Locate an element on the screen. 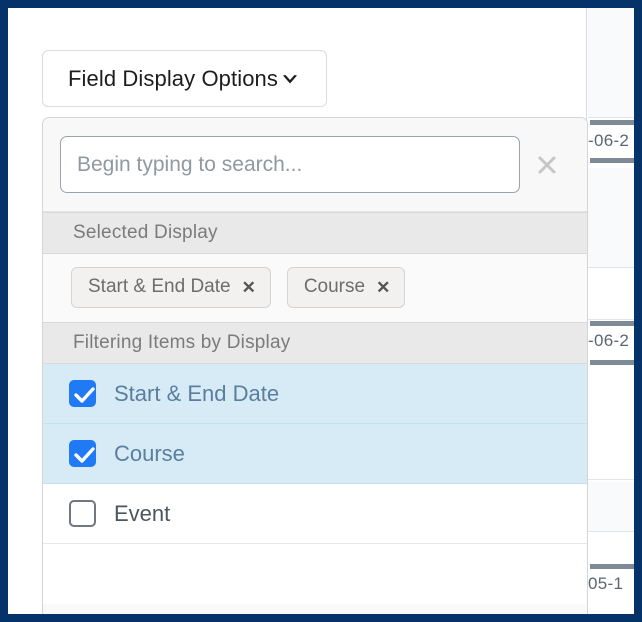 Image resolution: width=642 pixels, height=622 pixels. dropdown-search-row is located at coordinates (315, 165).